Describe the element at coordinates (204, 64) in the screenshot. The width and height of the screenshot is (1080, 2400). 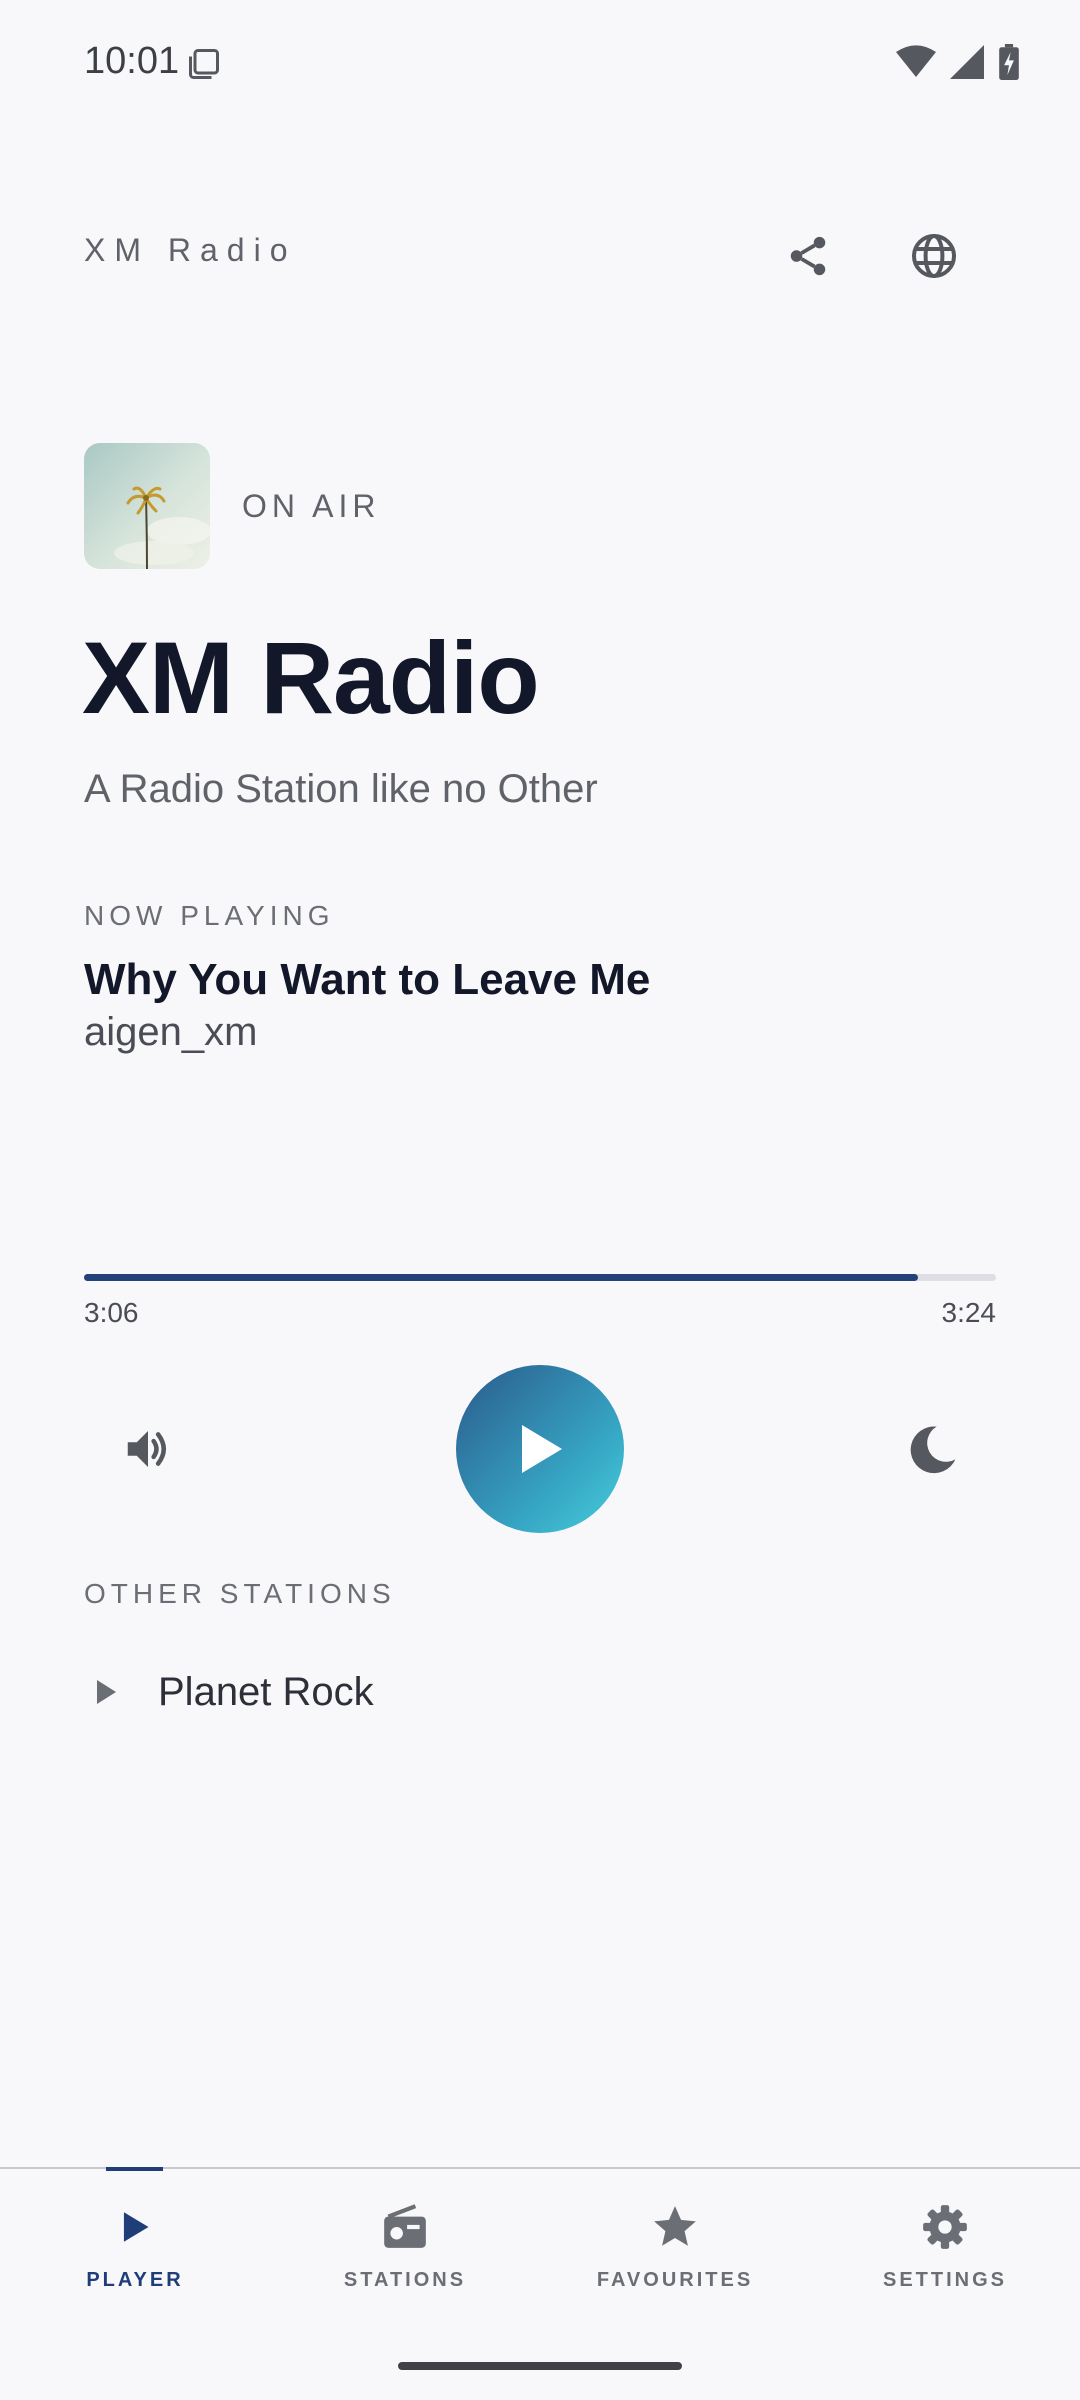
I see `screenshot-notification-icon` at that location.